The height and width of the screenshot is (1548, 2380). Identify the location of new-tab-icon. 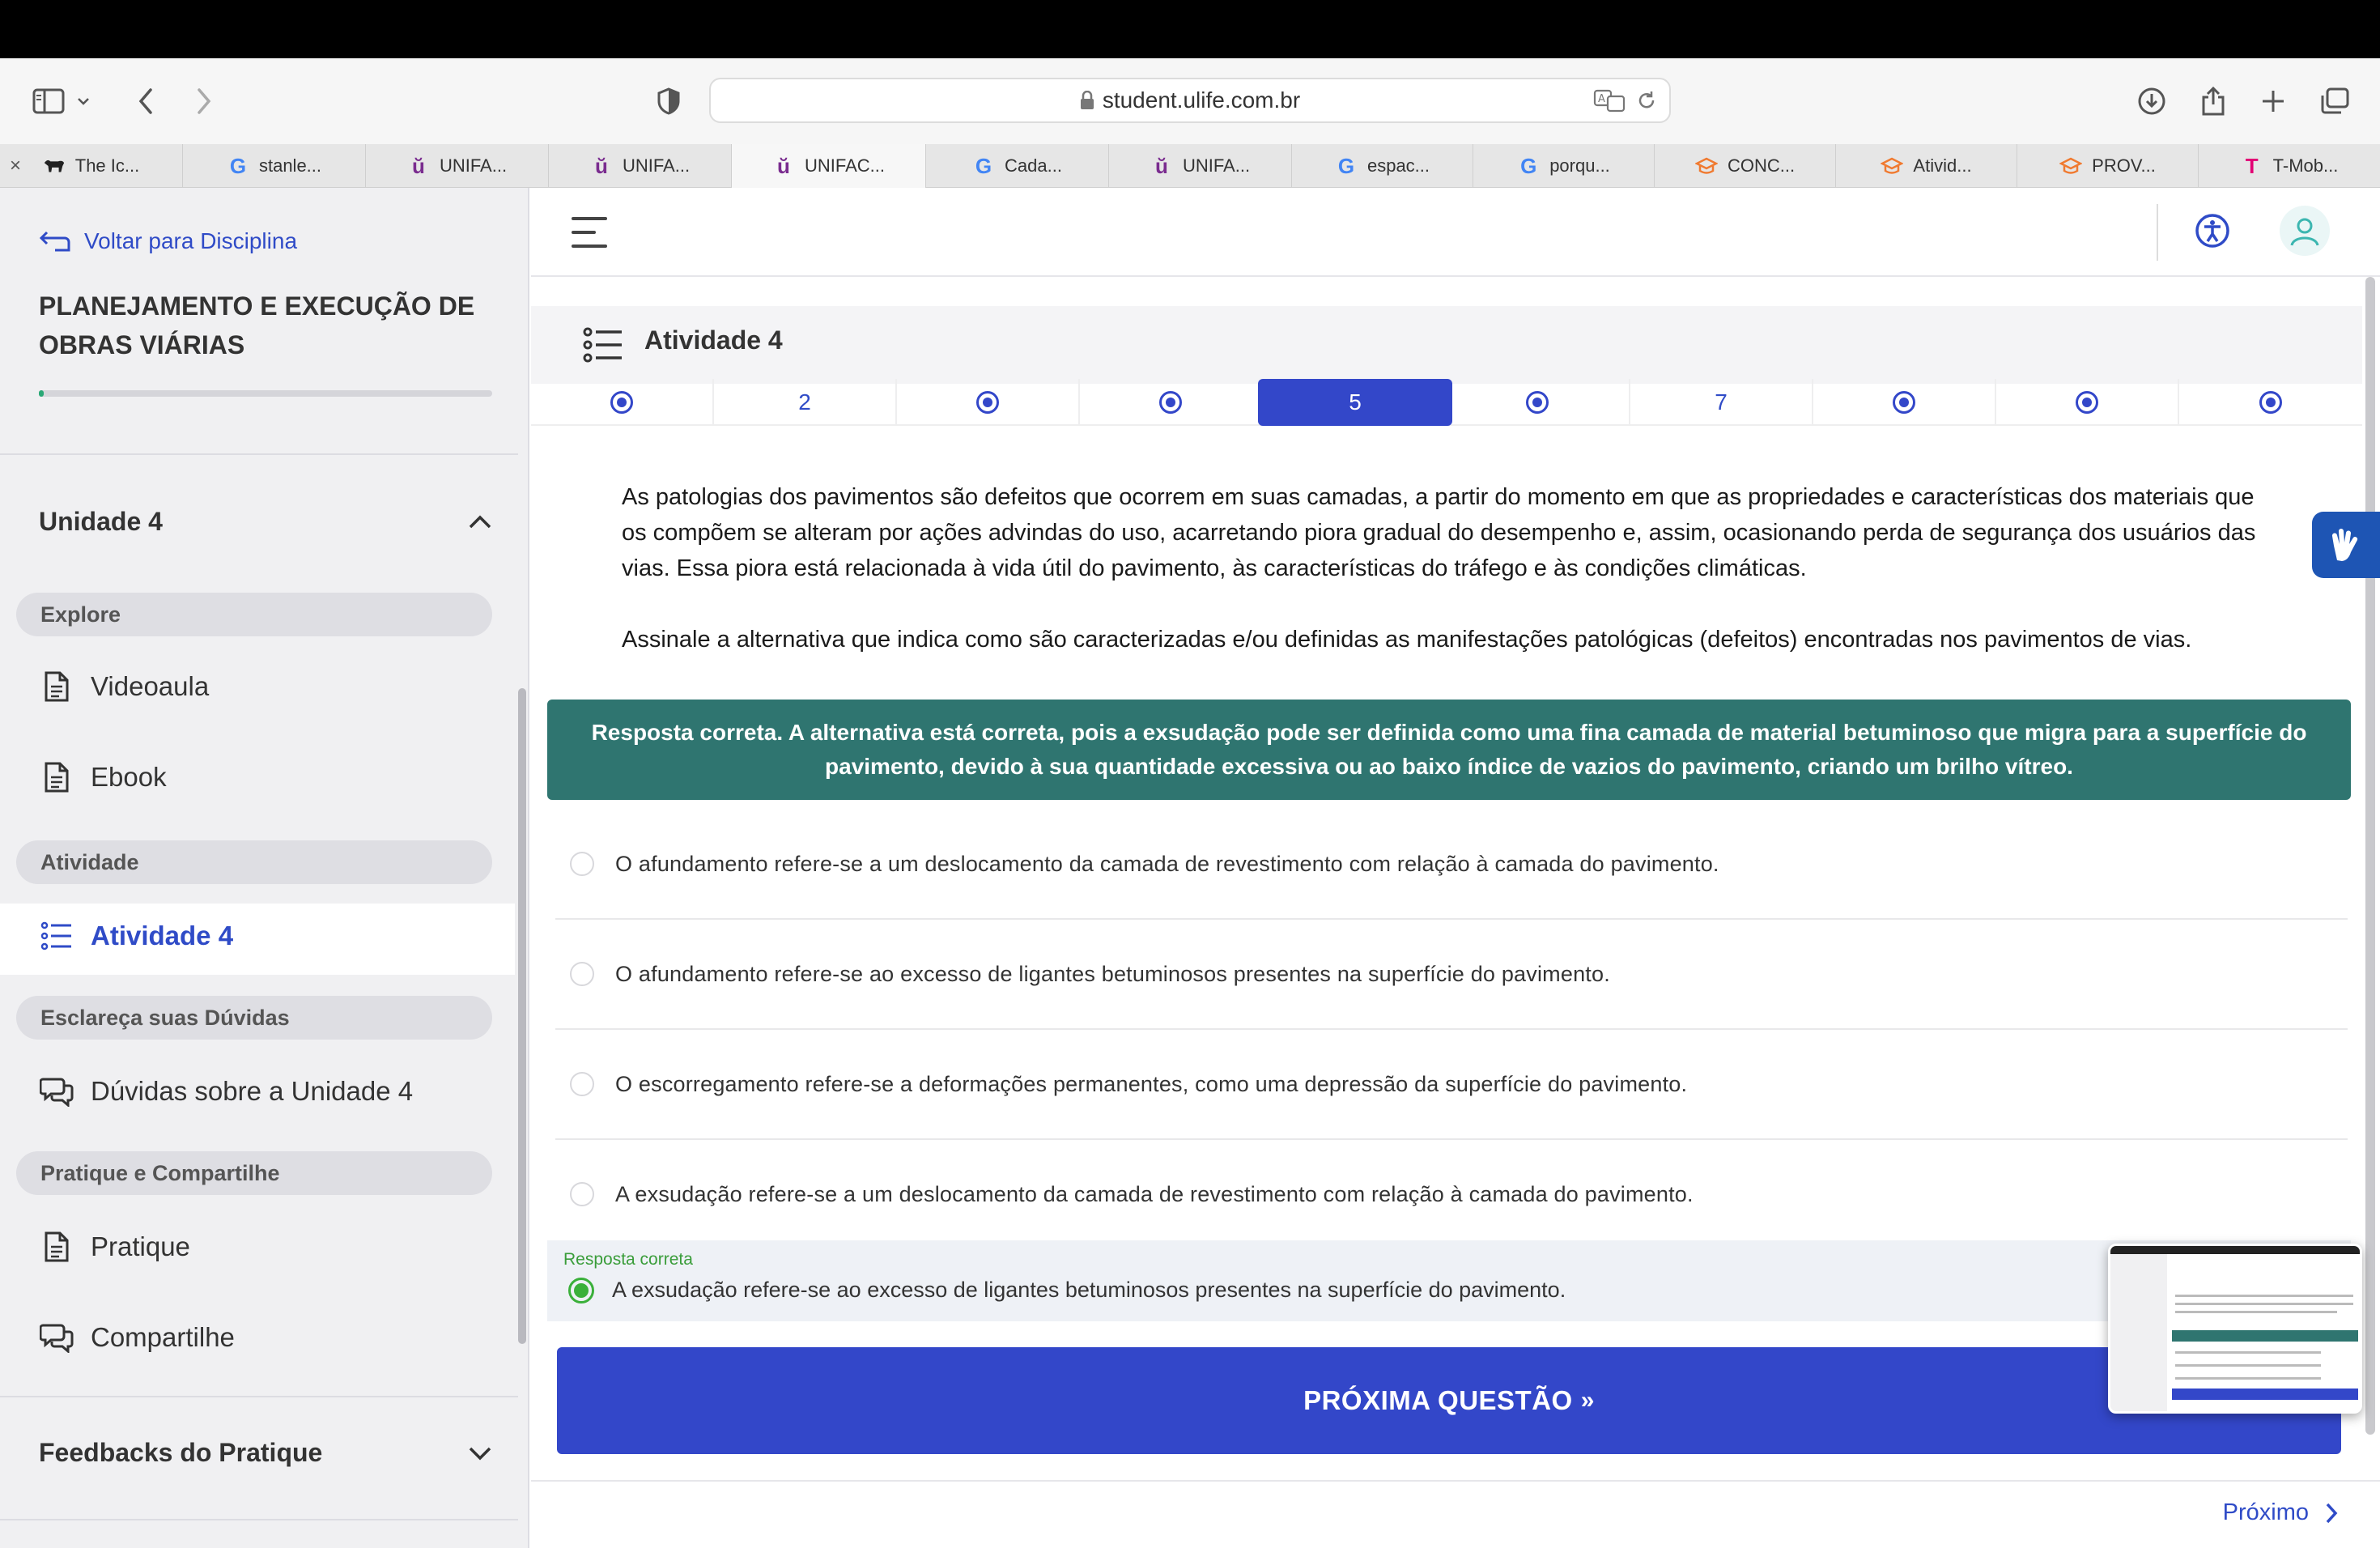
(2273, 101).